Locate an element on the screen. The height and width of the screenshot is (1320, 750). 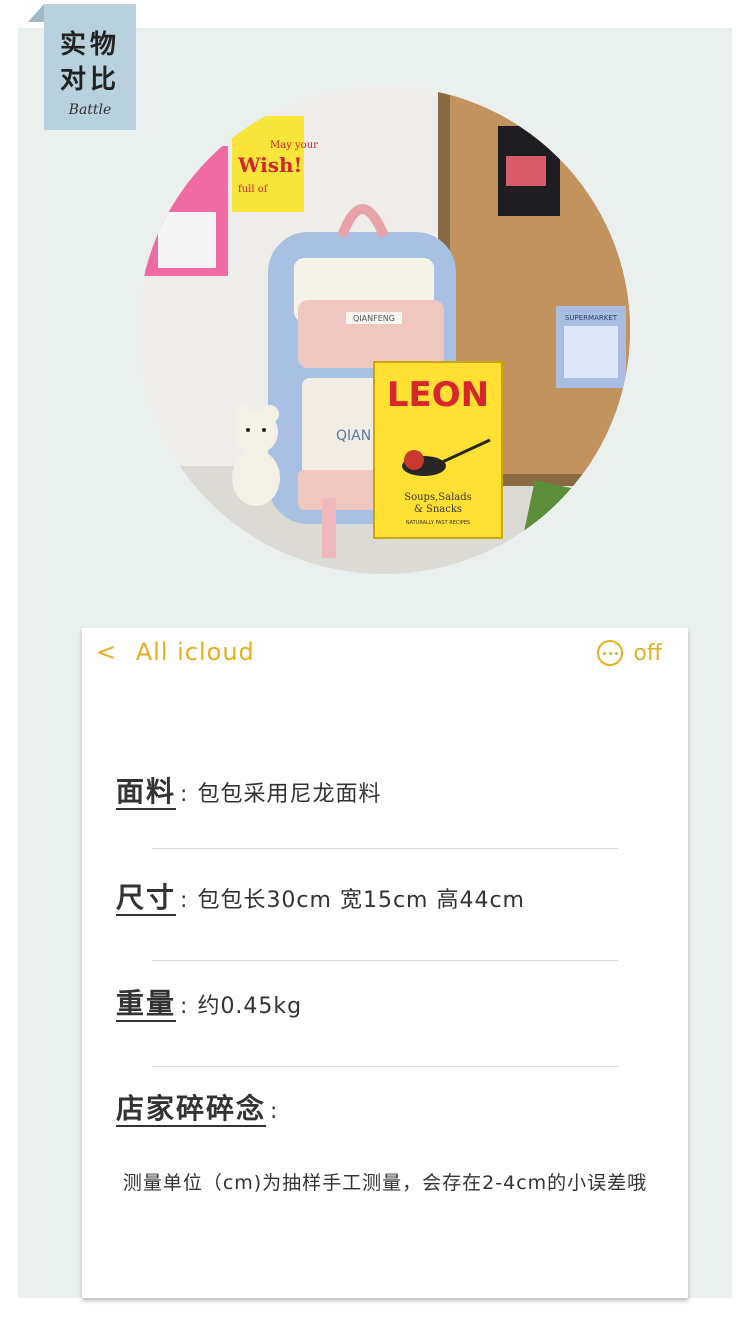
book-title: LEON is located at coordinates (438, 395).